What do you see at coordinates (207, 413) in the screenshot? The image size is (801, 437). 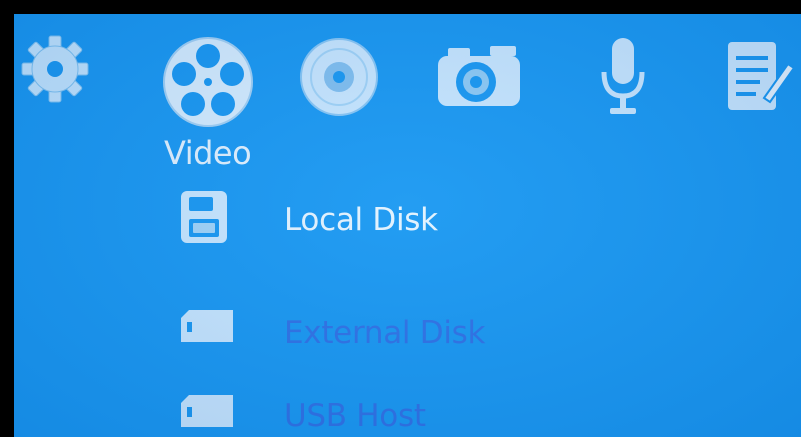 I see `usb-card-icon` at bounding box center [207, 413].